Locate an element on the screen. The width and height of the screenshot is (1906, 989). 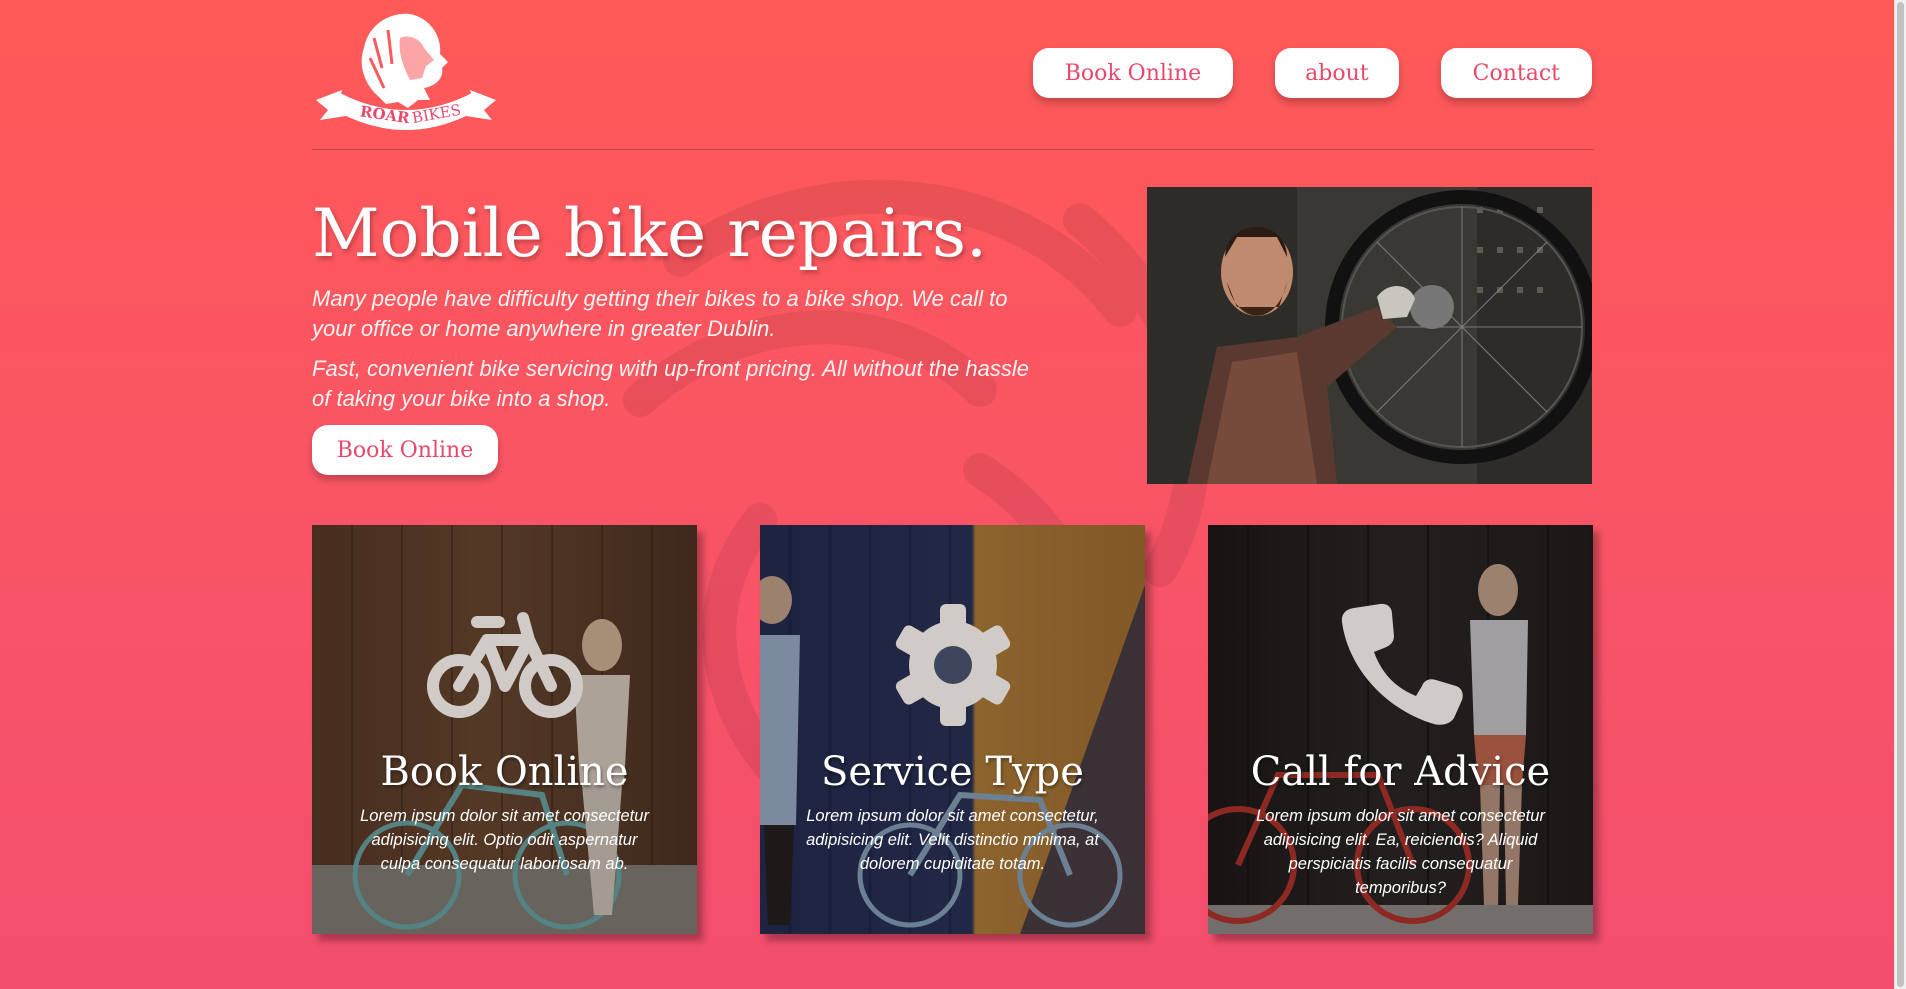
page-scrollbar is located at coordinates (1900, 494).